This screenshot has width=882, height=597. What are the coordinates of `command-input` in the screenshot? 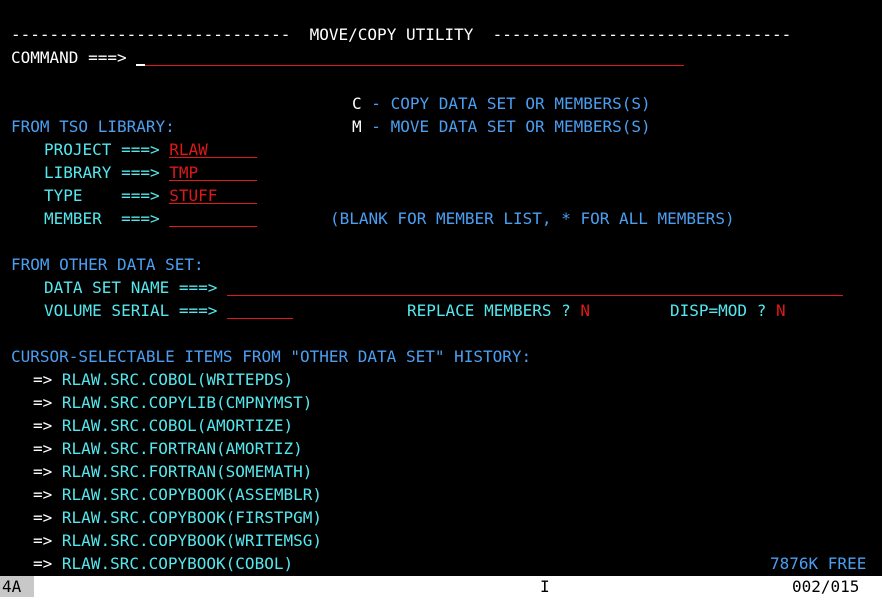 It's located at (410, 56).